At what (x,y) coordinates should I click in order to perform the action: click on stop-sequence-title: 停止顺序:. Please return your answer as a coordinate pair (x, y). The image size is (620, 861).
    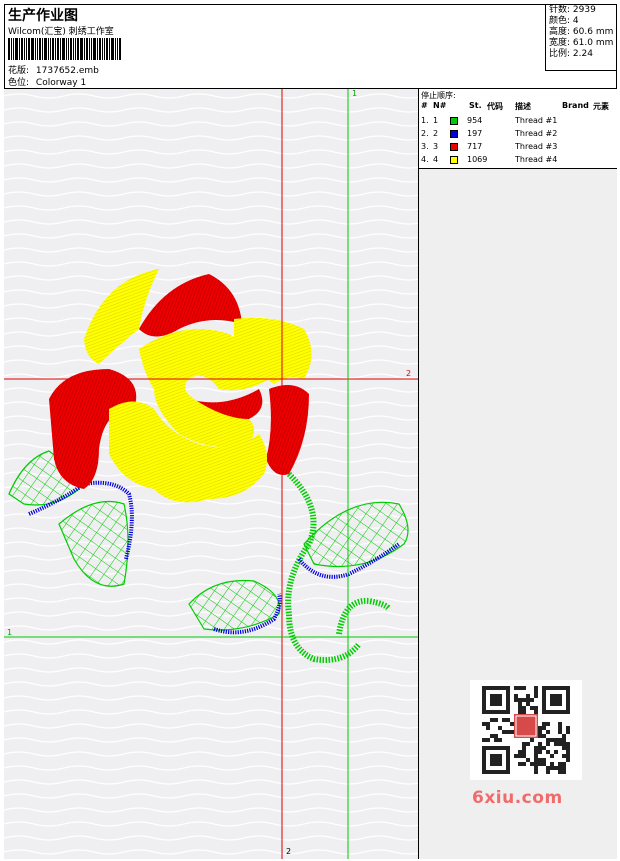
    Looking at the image, I should click on (438, 95).